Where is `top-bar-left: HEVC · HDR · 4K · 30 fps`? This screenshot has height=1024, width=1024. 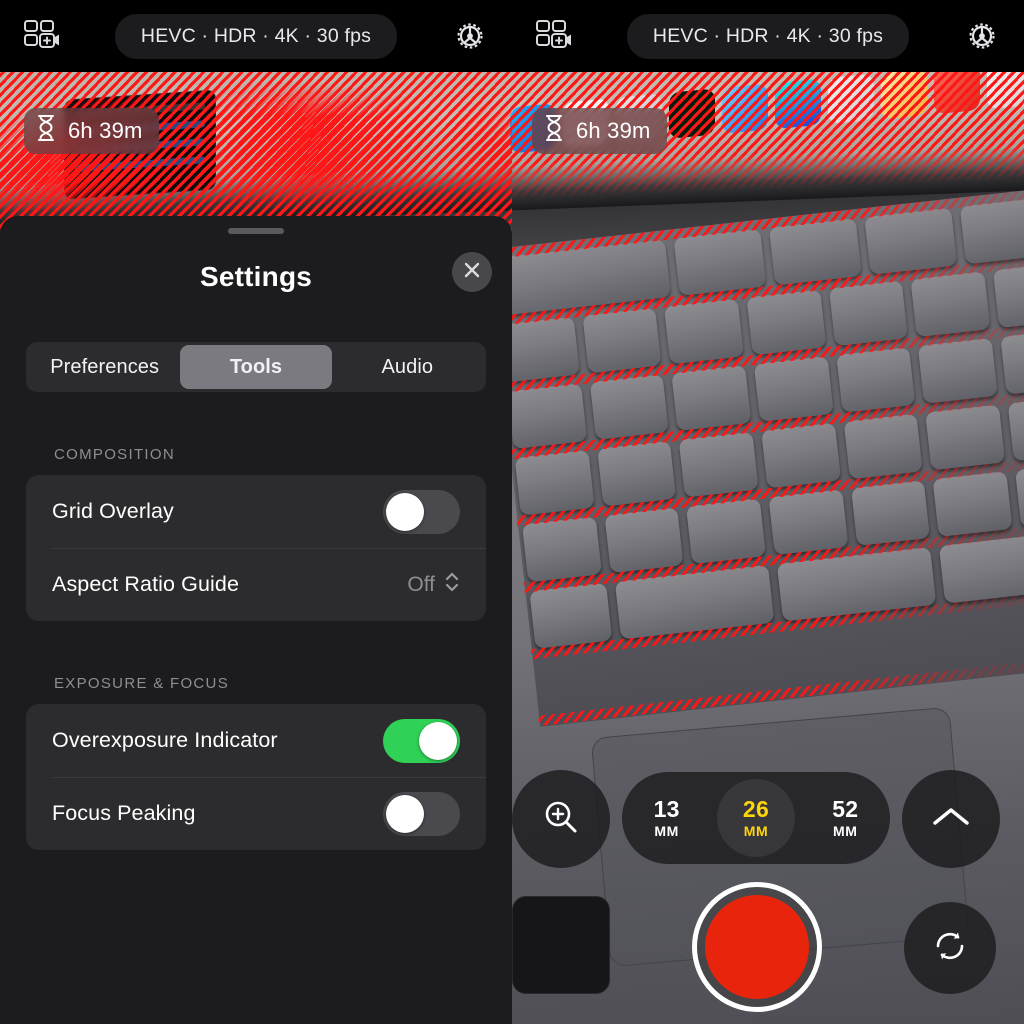 top-bar-left: HEVC · HDR · 4K · 30 fps is located at coordinates (256, 36).